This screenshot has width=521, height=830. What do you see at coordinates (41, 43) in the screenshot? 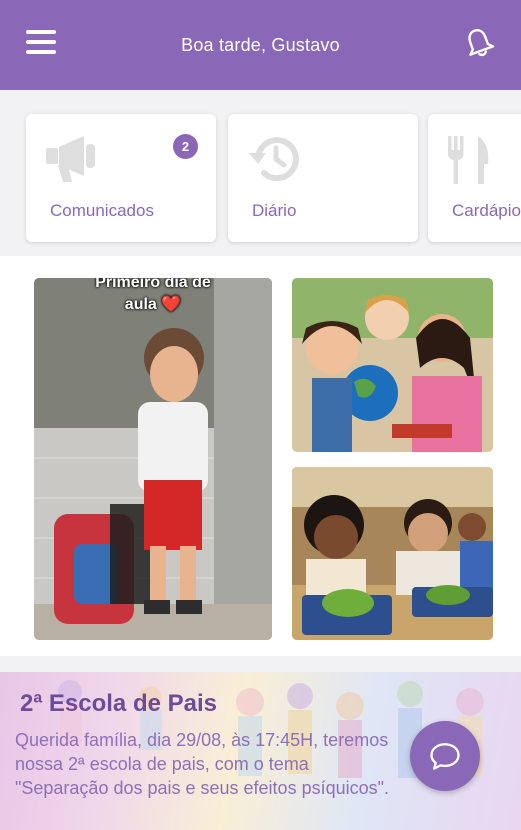
I see `hamburger-menu-icon` at bounding box center [41, 43].